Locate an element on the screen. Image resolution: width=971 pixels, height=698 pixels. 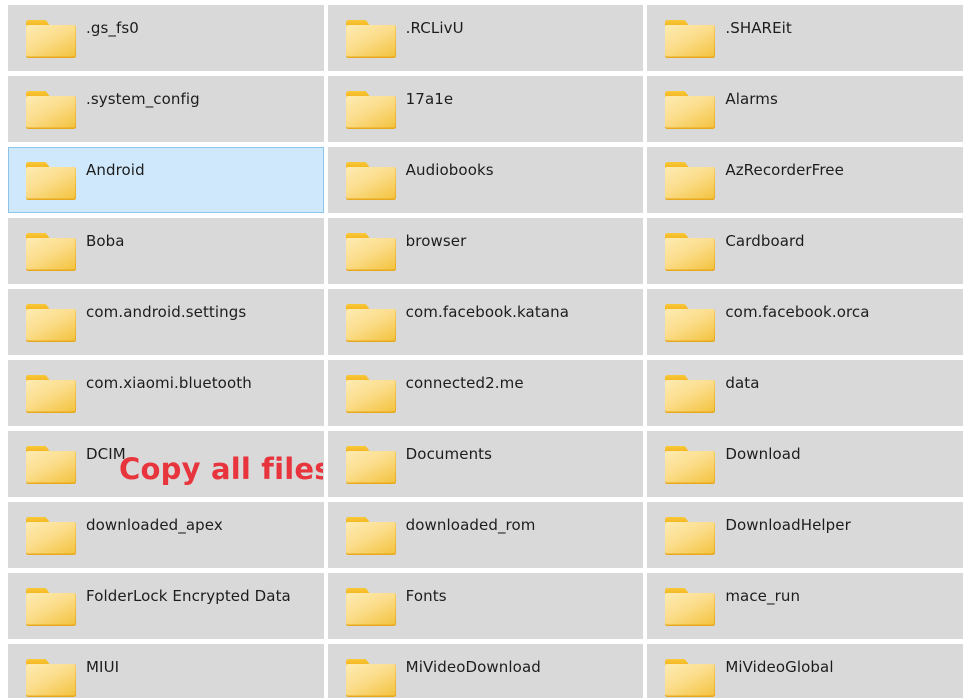
folder-name-label: 17a1e is located at coordinates (429, 99).